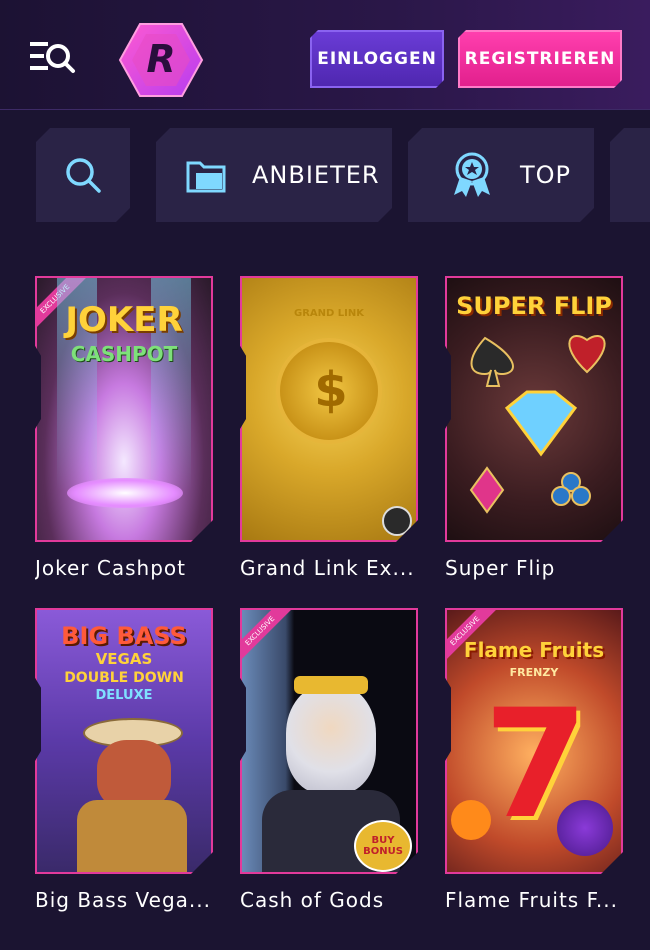 This screenshot has width=650, height=950. Describe the element at coordinates (329, 900) in the screenshot. I see `game-name: Cash of Gods` at that location.